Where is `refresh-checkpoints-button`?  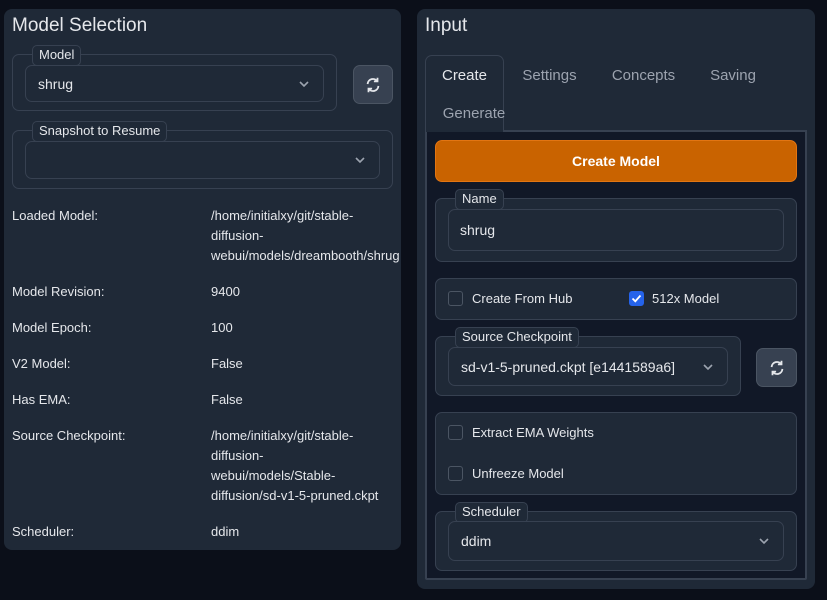 refresh-checkpoints-button is located at coordinates (776, 367).